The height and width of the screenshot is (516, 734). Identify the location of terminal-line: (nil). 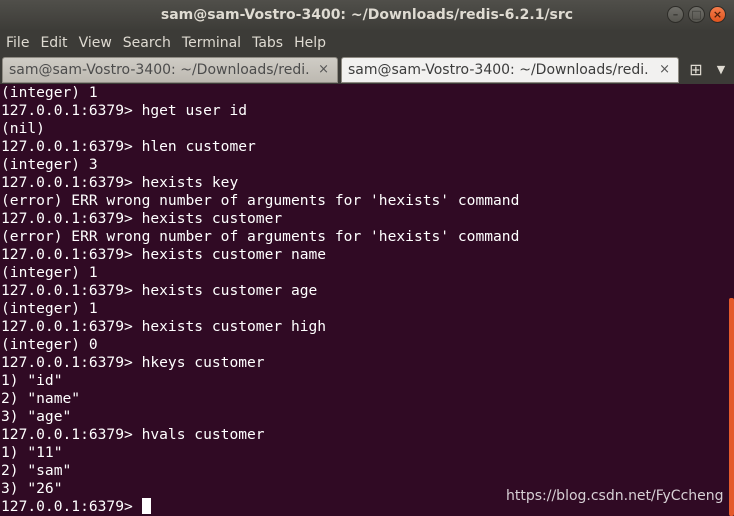
(23, 128).